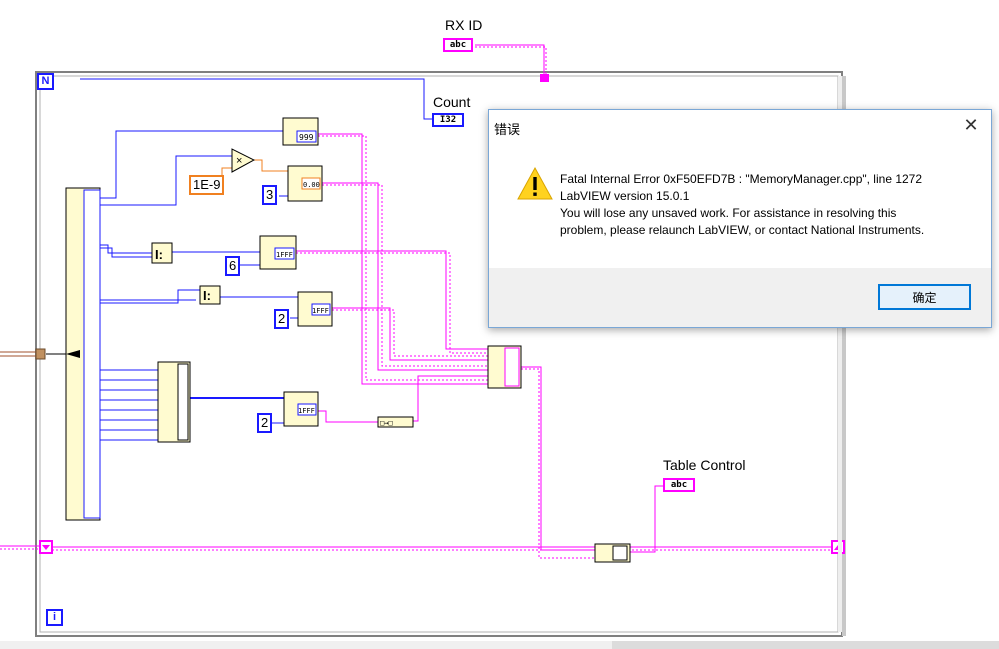  Describe the element at coordinates (207, 185) in the screenshot. I see `constant-epsilon: 1E-9` at that location.